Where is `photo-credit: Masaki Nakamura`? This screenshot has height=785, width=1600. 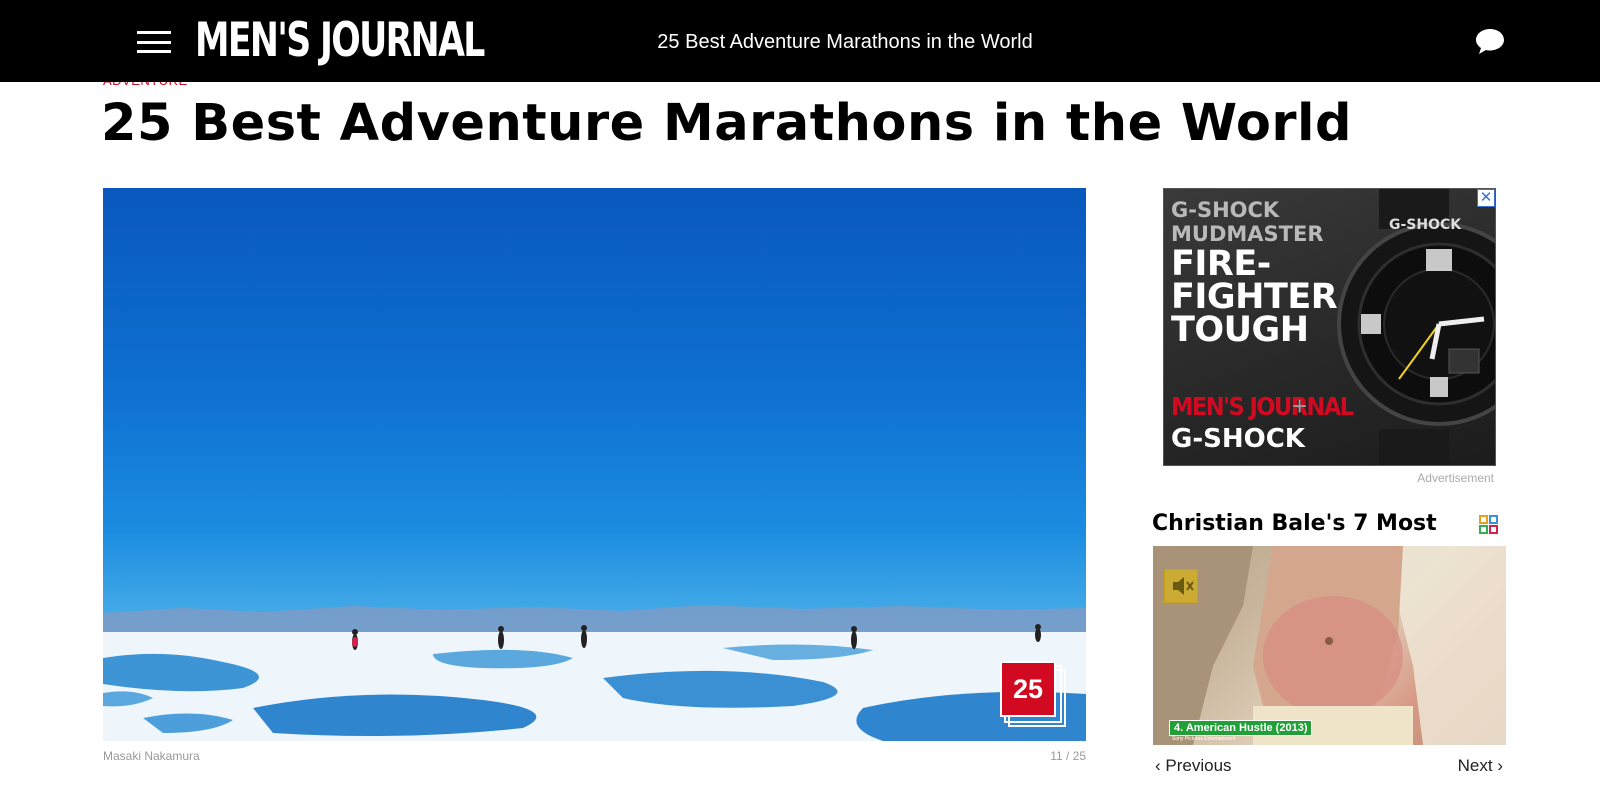
photo-credit: Masaki Nakamura is located at coordinates (151, 756).